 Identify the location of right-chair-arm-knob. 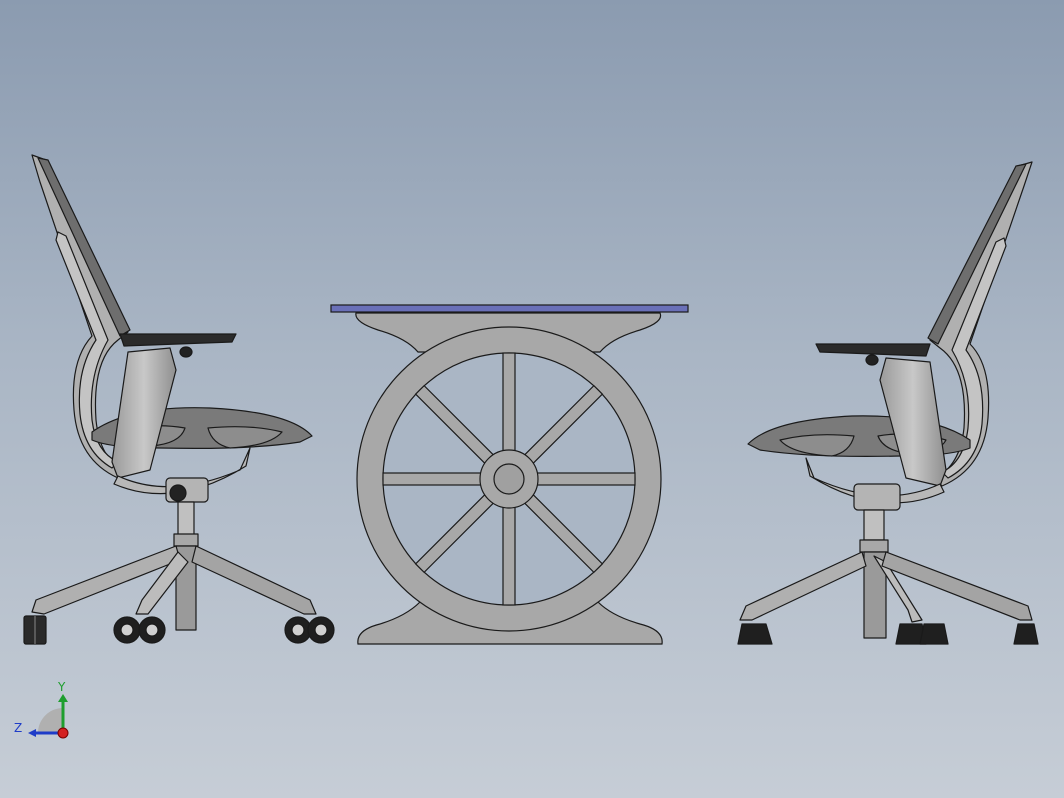
(872, 360).